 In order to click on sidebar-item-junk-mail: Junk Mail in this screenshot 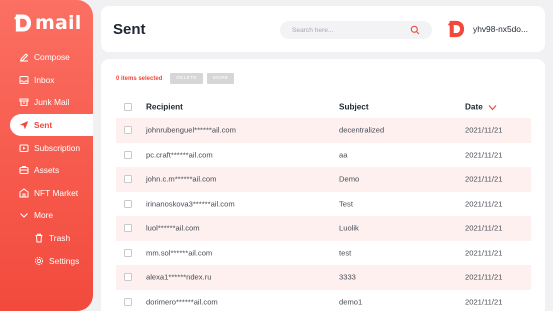, I will do `click(46, 102)`.